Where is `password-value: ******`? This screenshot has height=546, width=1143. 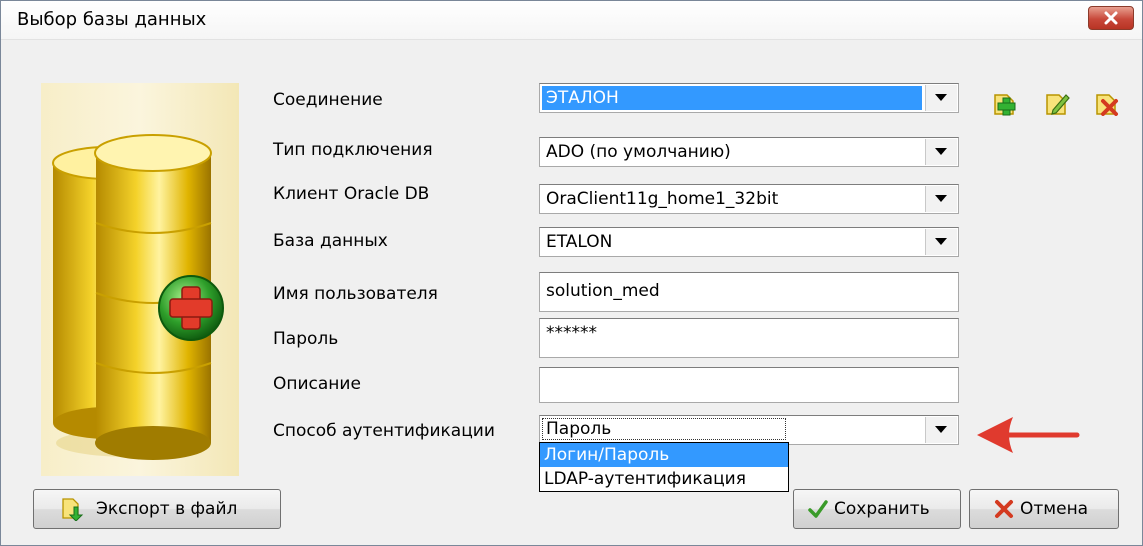
password-value: ****** is located at coordinates (571, 333).